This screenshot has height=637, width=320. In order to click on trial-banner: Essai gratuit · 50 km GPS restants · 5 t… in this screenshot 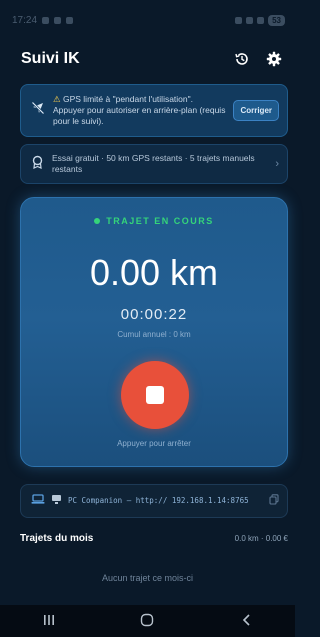, I will do `click(154, 164)`.